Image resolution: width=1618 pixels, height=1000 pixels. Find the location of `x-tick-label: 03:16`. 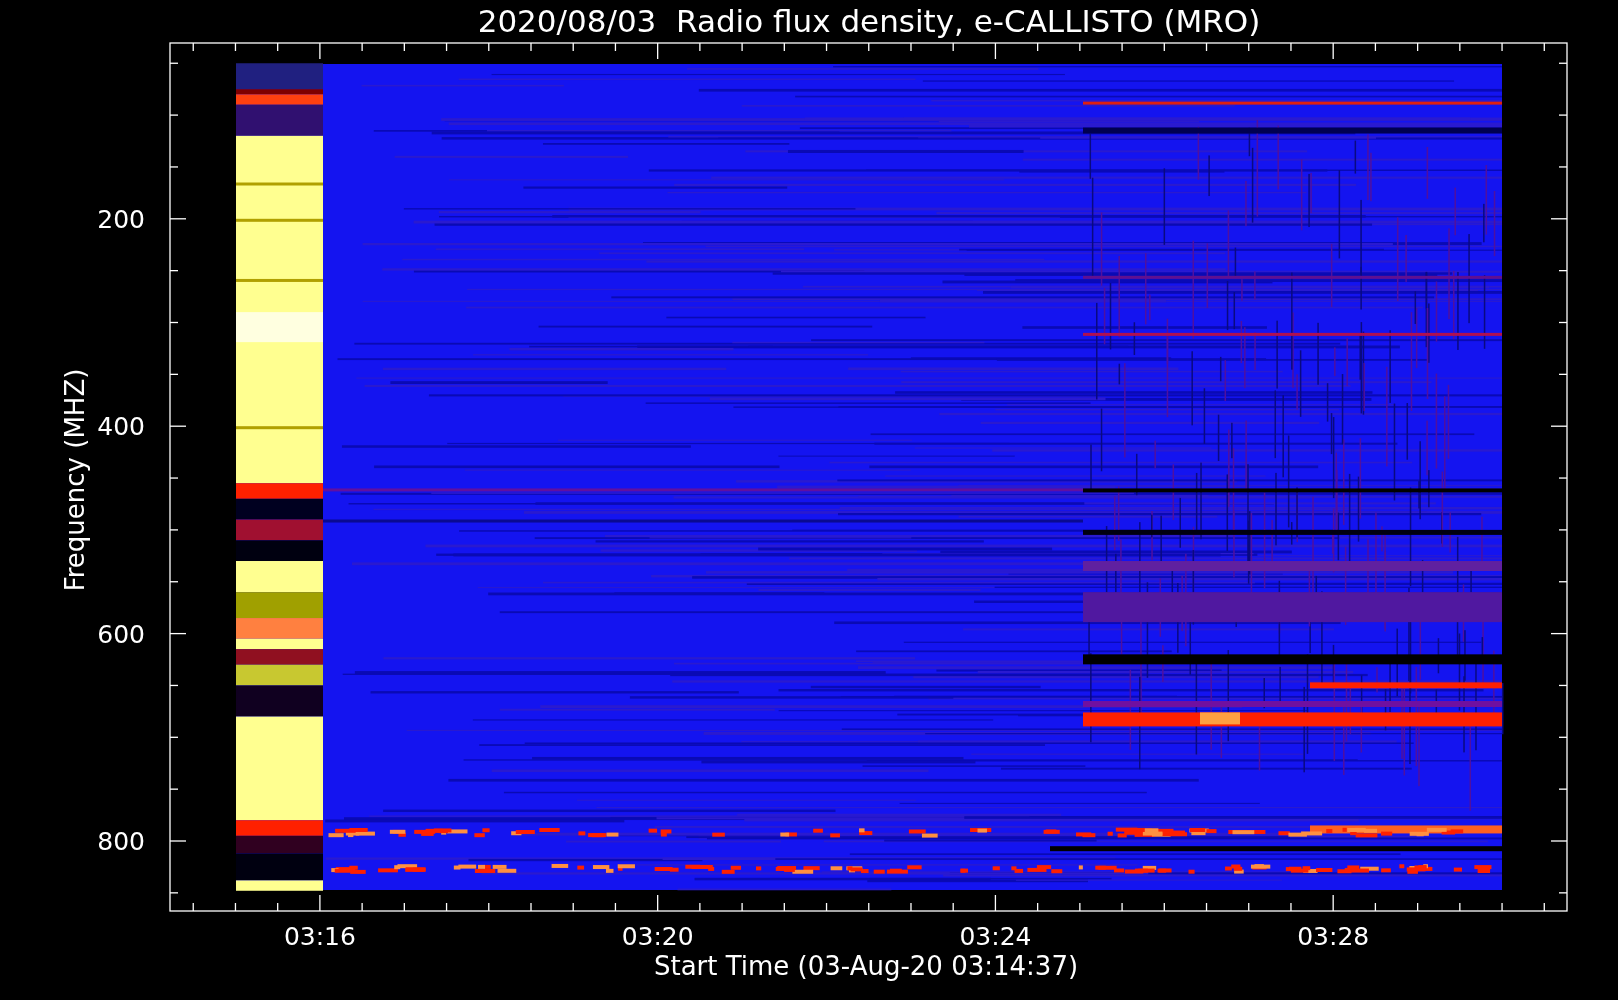

x-tick-label: 03:16 is located at coordinates (319, 936).